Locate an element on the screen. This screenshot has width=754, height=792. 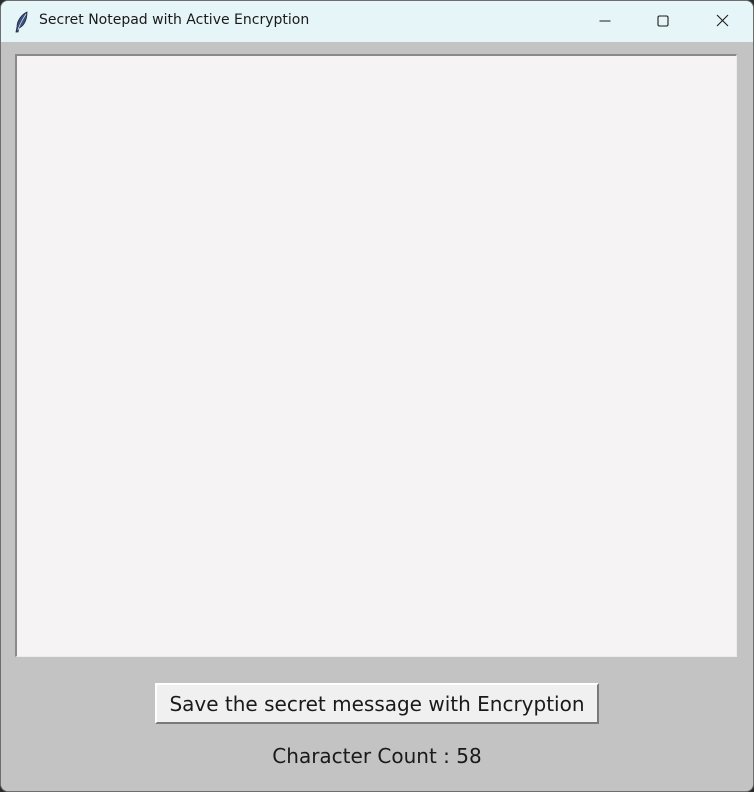
save-encrypted-button: Save the secret message with Encryption is located at coordinates (377, 703).